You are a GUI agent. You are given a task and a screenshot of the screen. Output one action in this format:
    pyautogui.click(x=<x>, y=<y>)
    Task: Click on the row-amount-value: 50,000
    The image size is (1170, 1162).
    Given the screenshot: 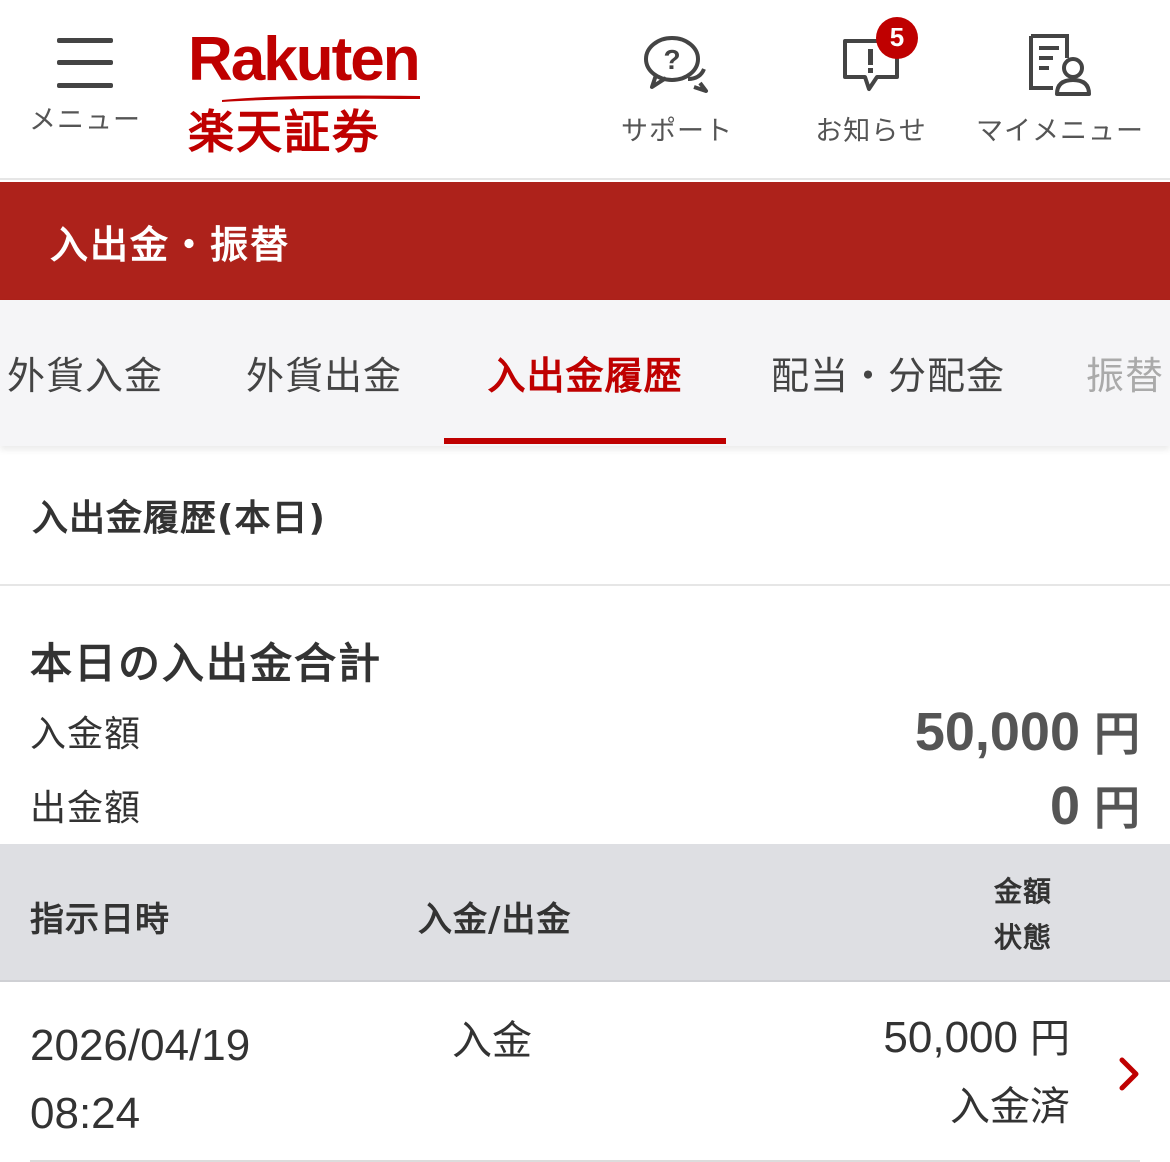 What is the action you would take?
    pyautogui.click(x=950, y=1037)
    